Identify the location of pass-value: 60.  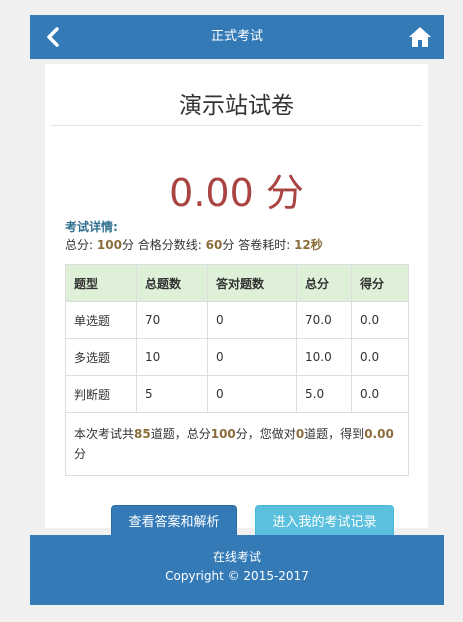
(214, 245).